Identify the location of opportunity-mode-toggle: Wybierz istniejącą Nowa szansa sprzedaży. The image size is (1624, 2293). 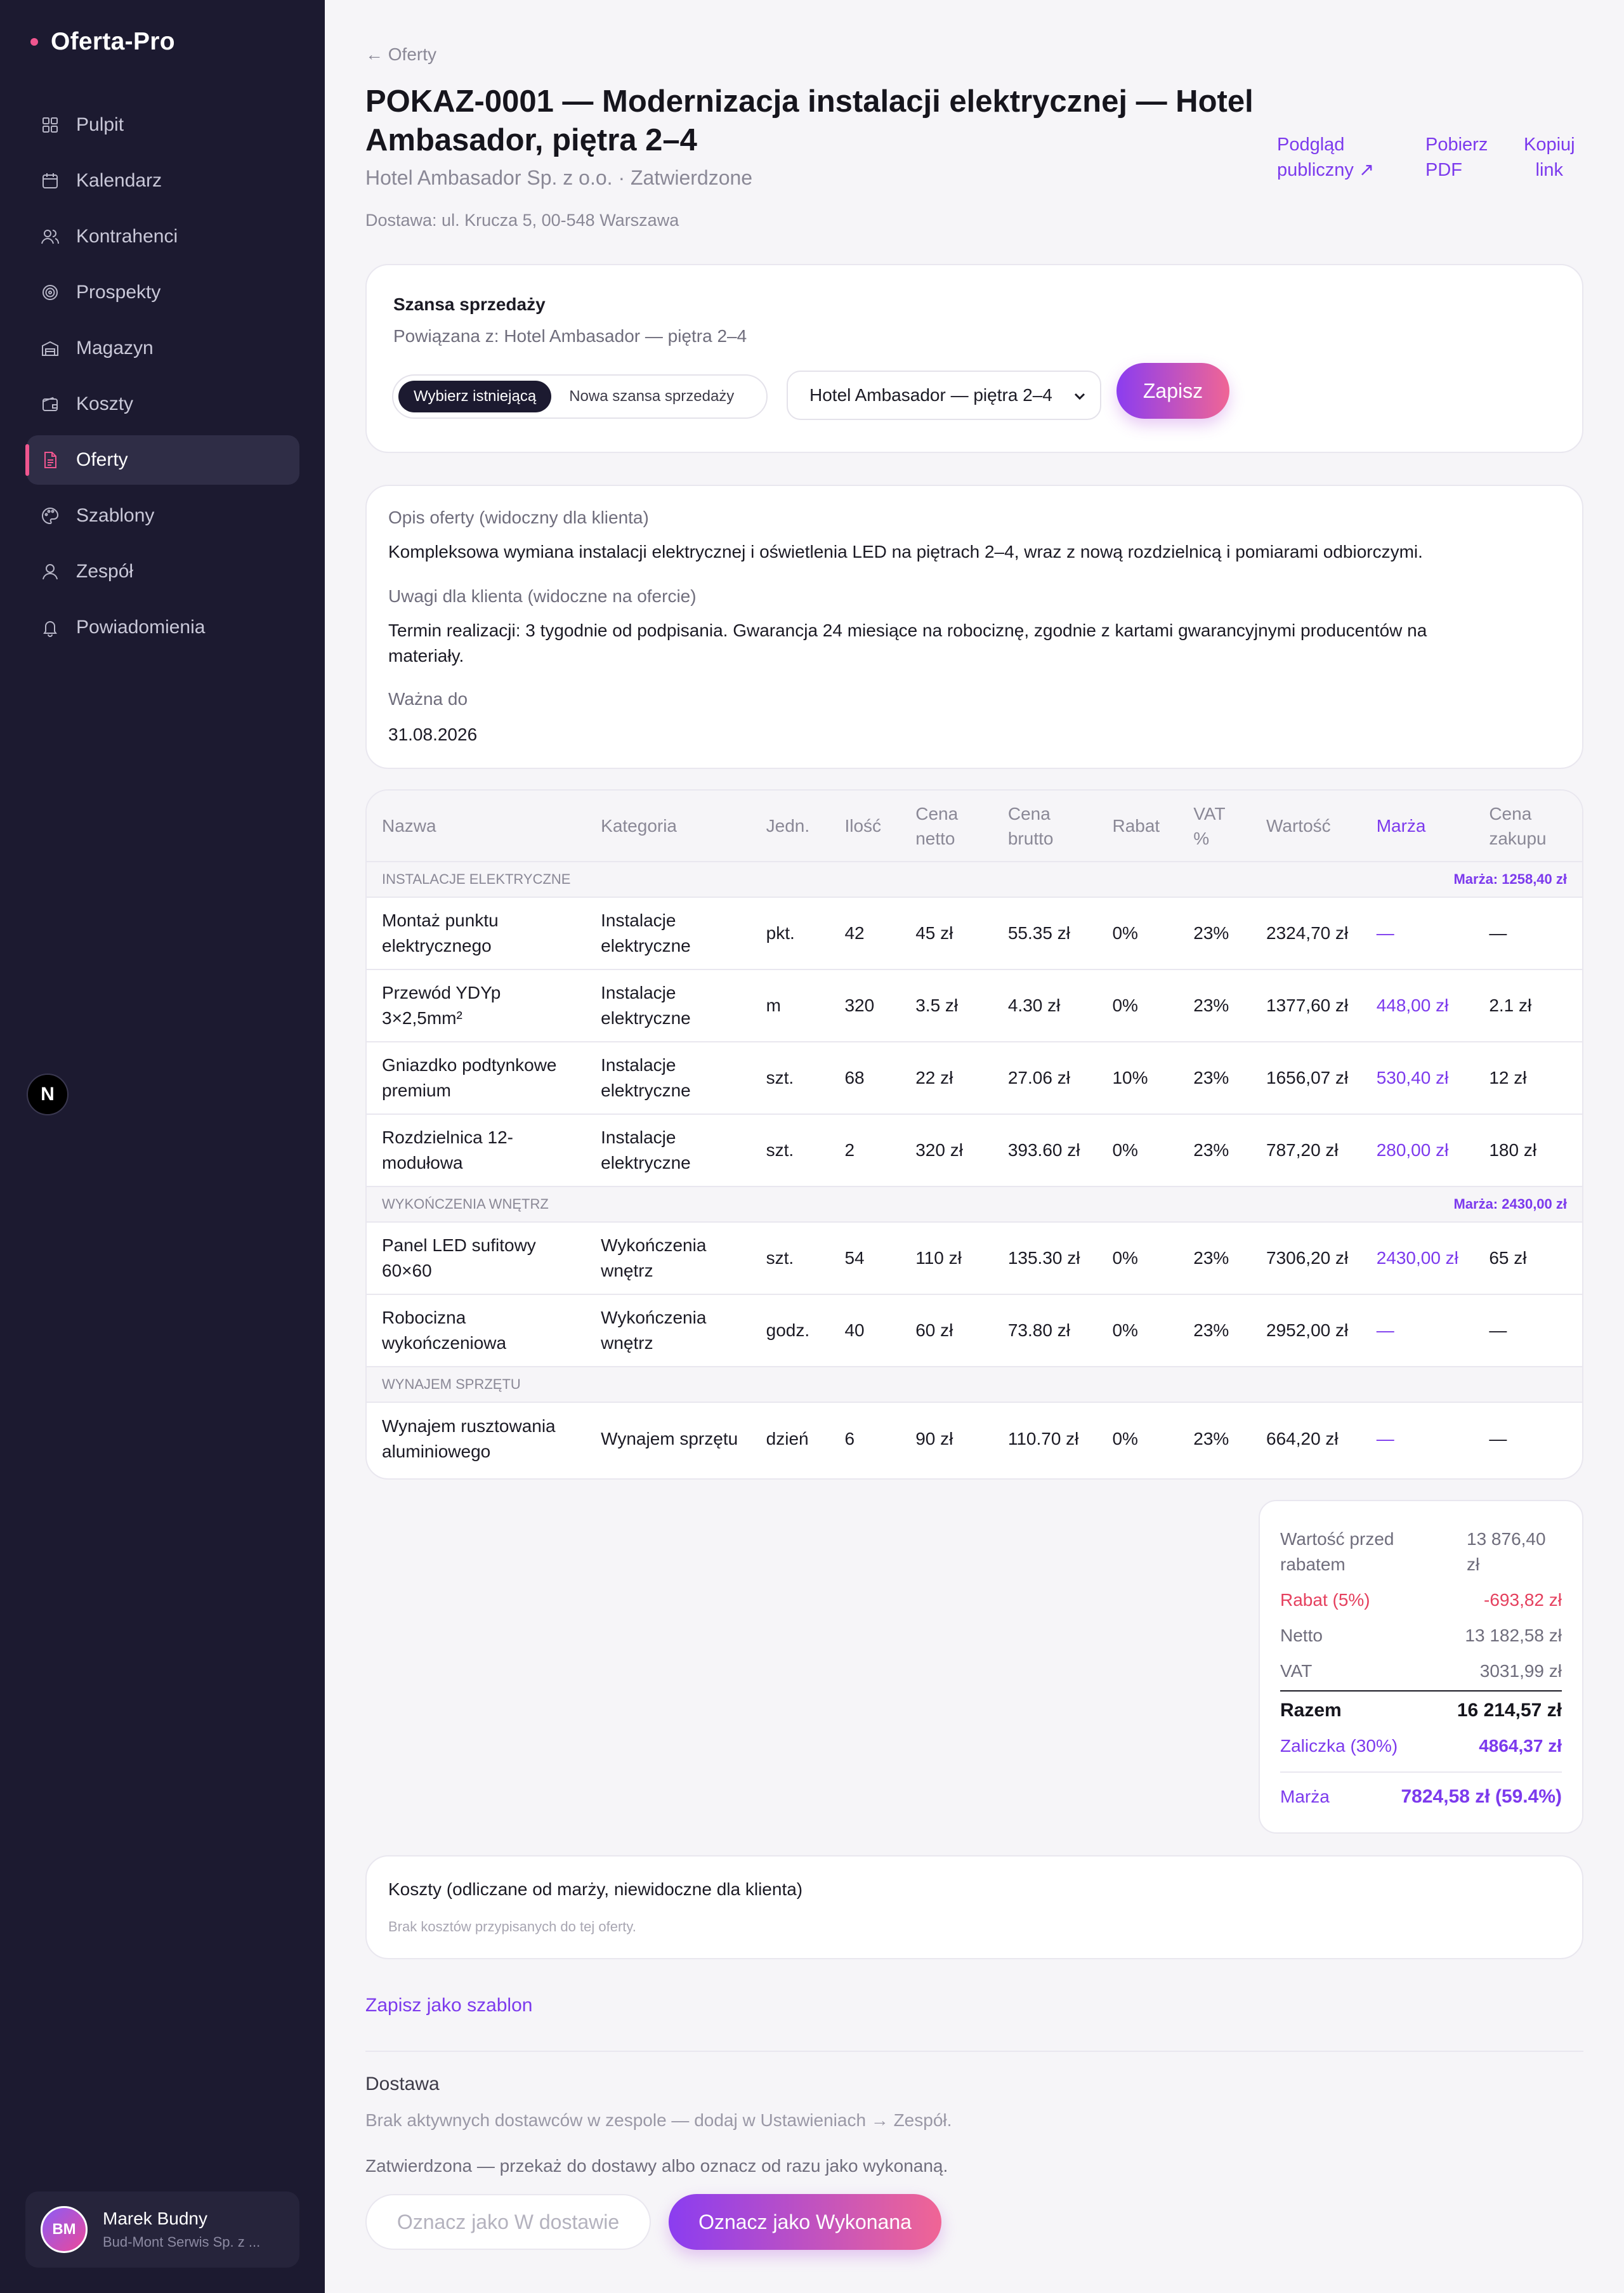
(580, 396).